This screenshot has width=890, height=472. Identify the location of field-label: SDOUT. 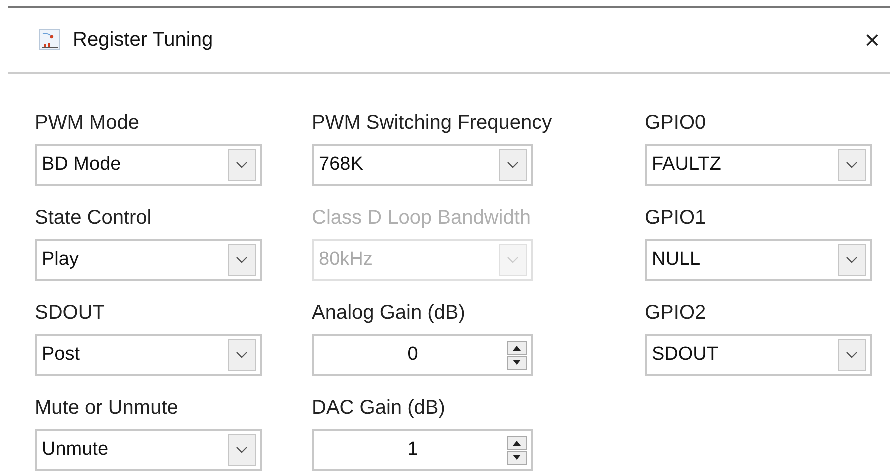
(70, 313).